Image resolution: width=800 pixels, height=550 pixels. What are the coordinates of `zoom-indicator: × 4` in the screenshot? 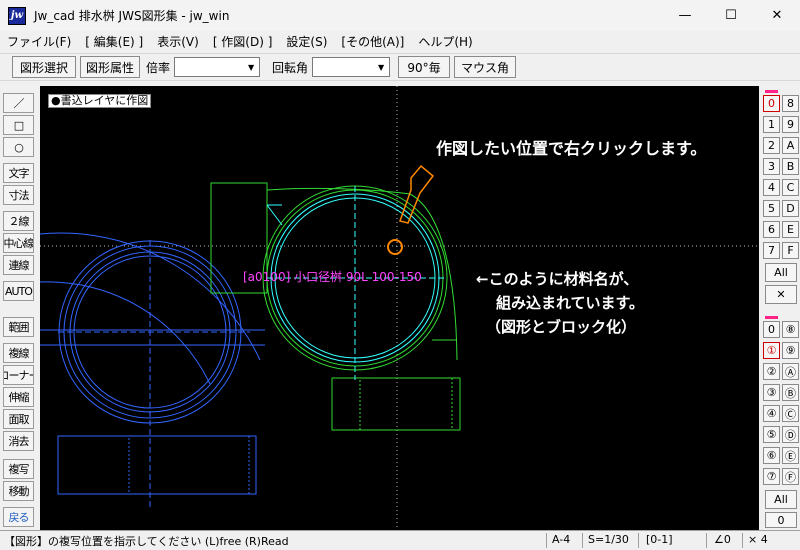 It's located at (758, 539).